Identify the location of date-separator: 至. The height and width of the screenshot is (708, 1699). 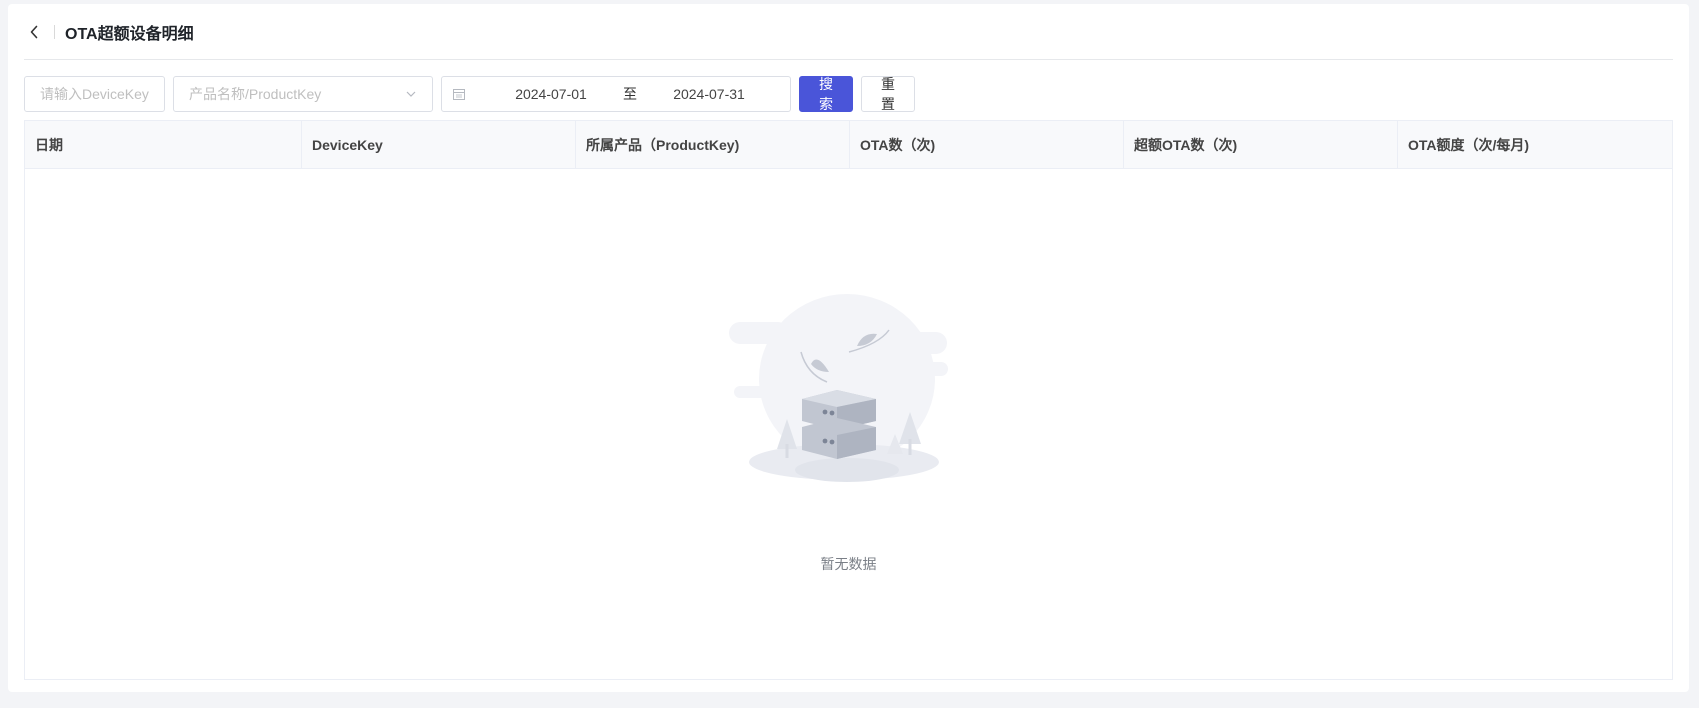
(630, 94).